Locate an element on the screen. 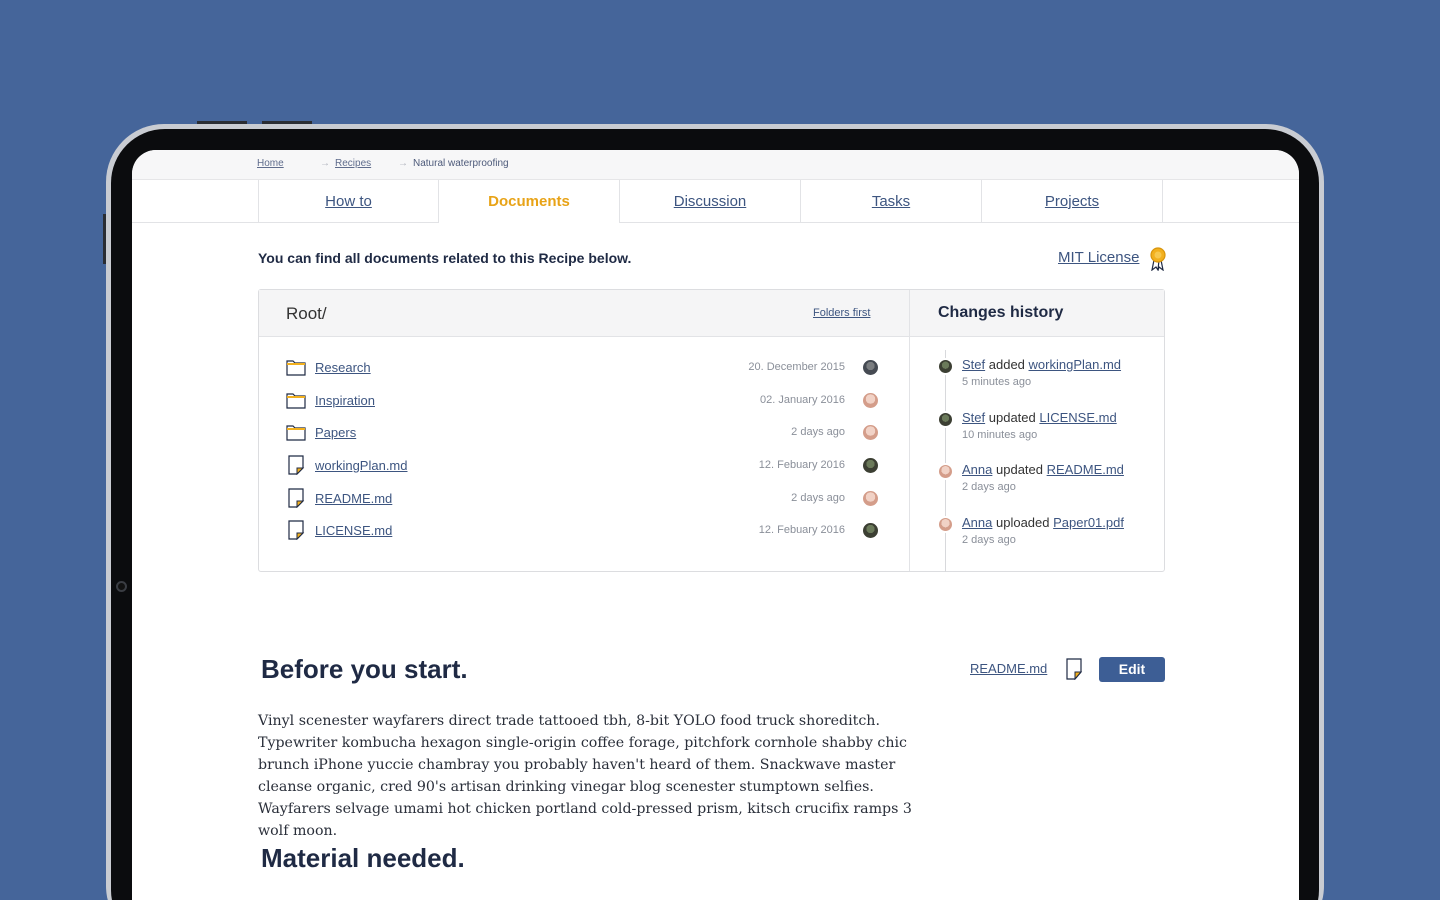 Image resolution: width=1440 pixels, height=900 pixels. history-line: Anna uploaded Paper01.pdf is located at coordinates (1043, 522).